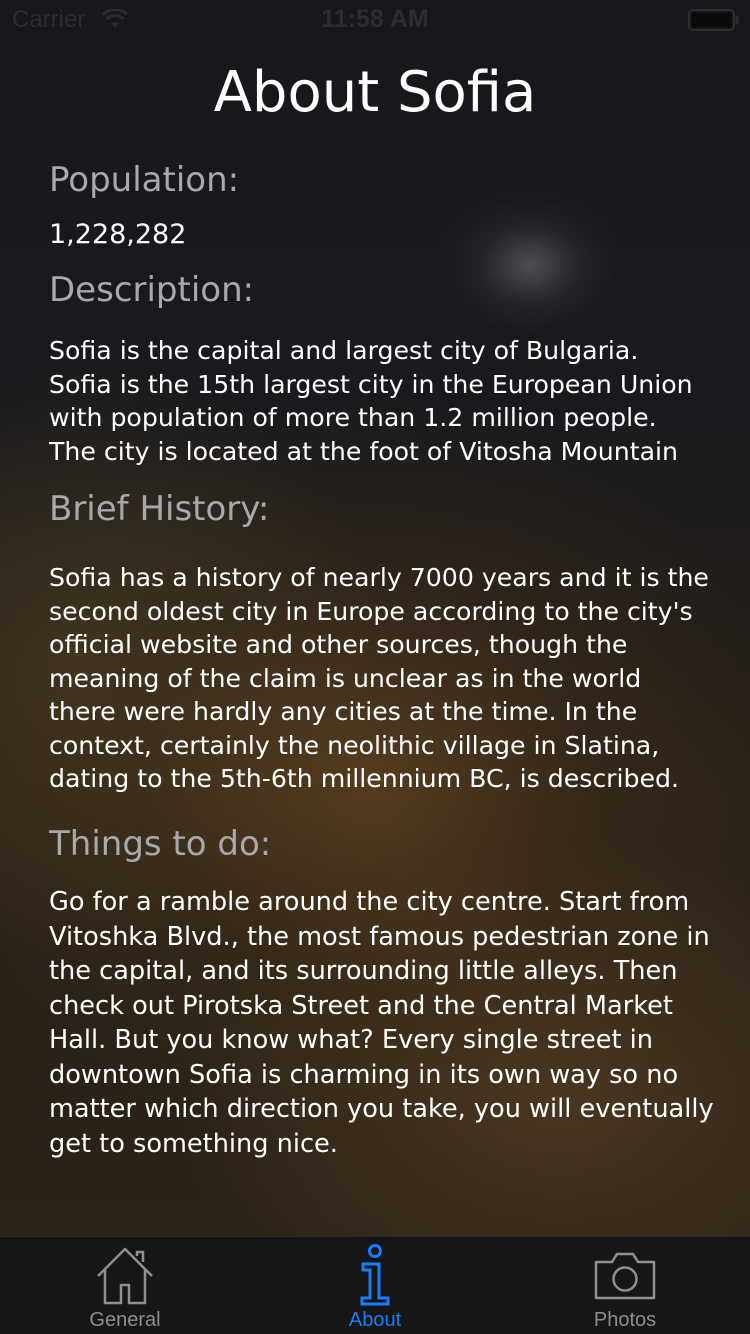  What do you see at coordinates (625, 1276) in the screenshot?
I see `camera-icon` at bounding box center [625, 1276].